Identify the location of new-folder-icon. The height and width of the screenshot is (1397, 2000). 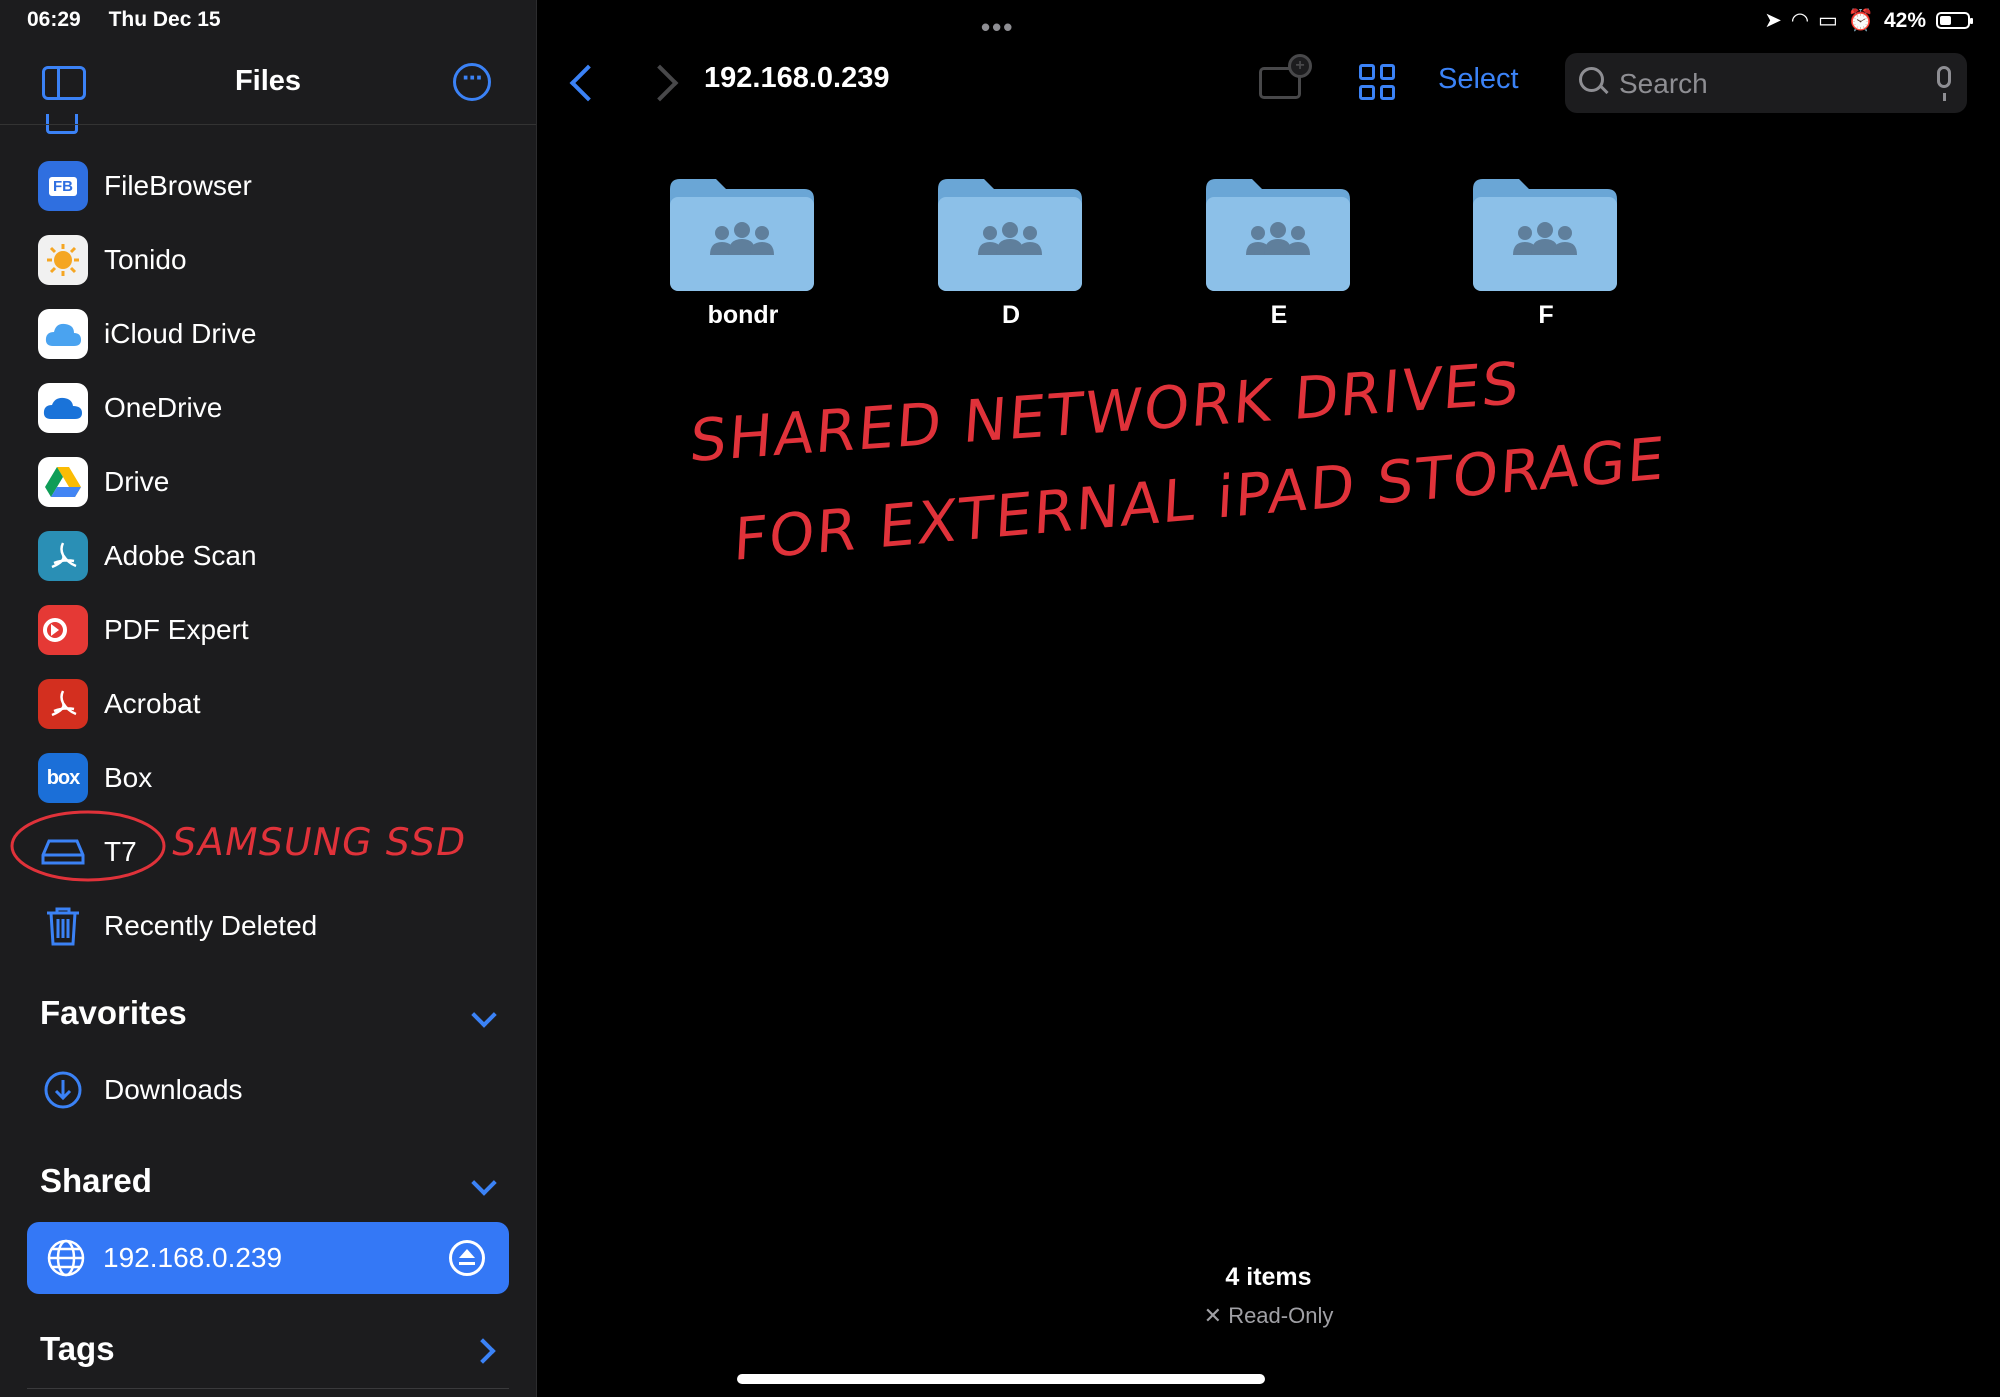
(1285, 76).